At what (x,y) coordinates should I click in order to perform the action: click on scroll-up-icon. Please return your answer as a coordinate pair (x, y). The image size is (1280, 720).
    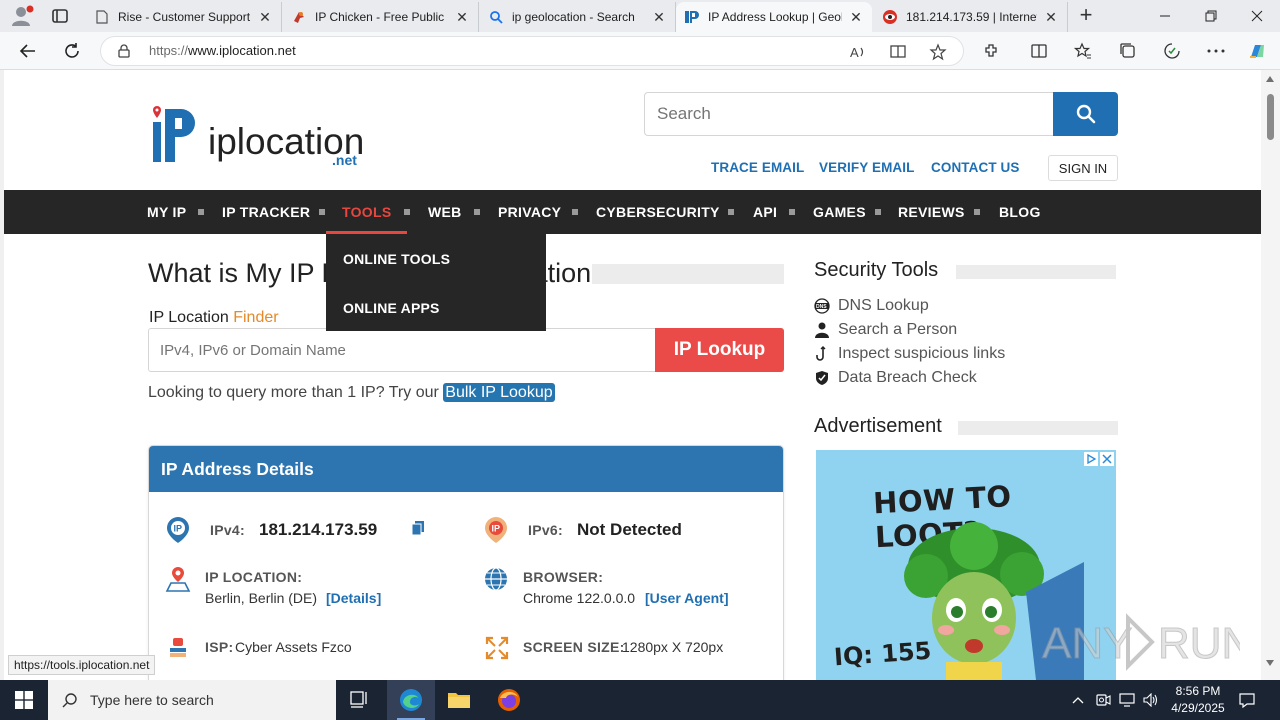
    Looking at the image, I should click on (1270, 79).